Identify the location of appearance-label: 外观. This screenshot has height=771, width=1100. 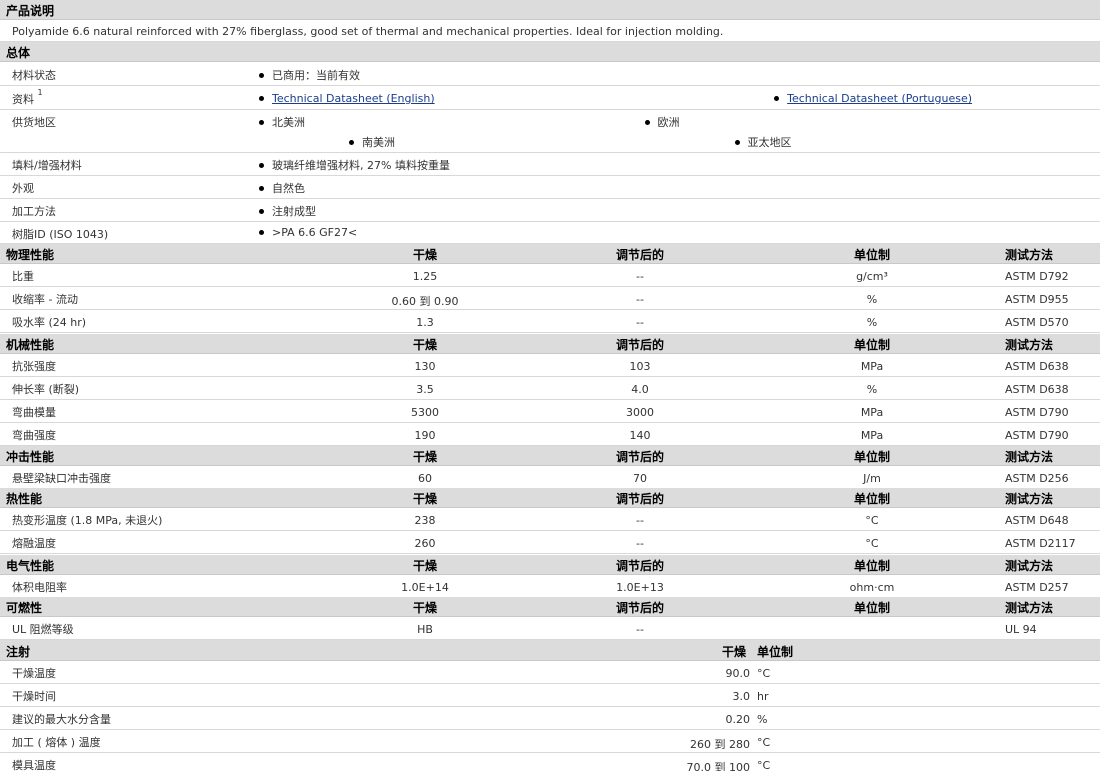
(23, 188).